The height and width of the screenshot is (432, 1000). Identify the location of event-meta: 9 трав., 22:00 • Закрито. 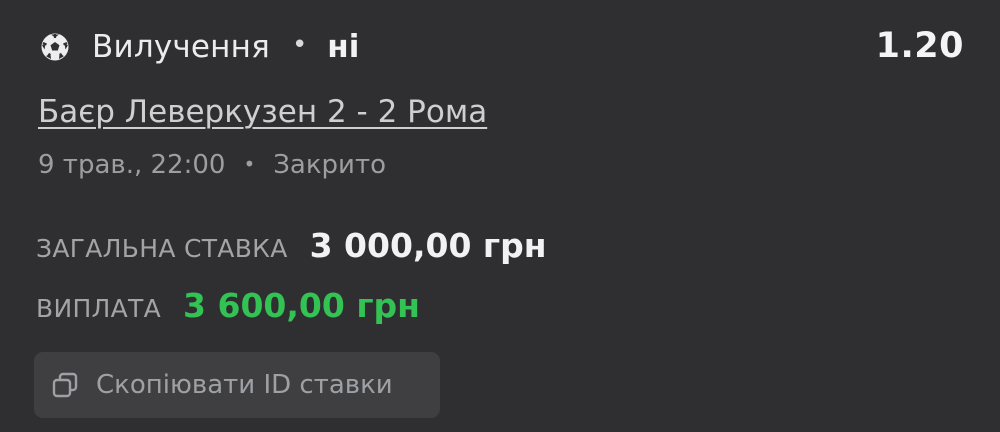
(212, 165).